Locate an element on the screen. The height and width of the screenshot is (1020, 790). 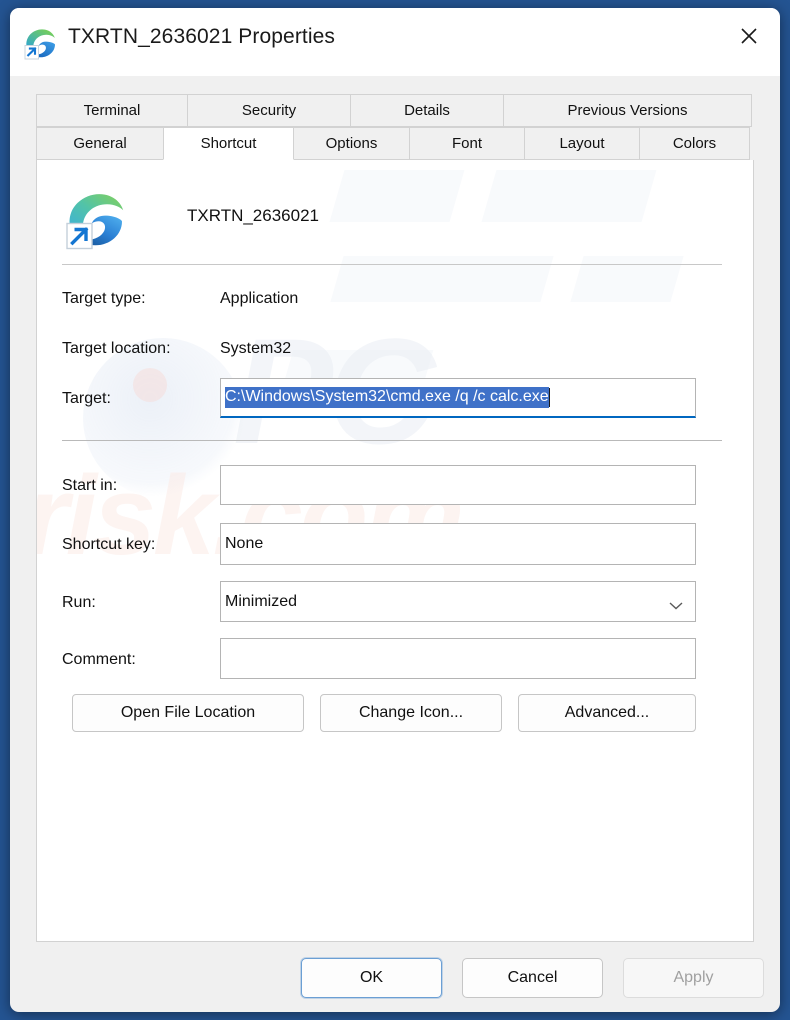
tab-label: Security is located at coordinates (269, 110).